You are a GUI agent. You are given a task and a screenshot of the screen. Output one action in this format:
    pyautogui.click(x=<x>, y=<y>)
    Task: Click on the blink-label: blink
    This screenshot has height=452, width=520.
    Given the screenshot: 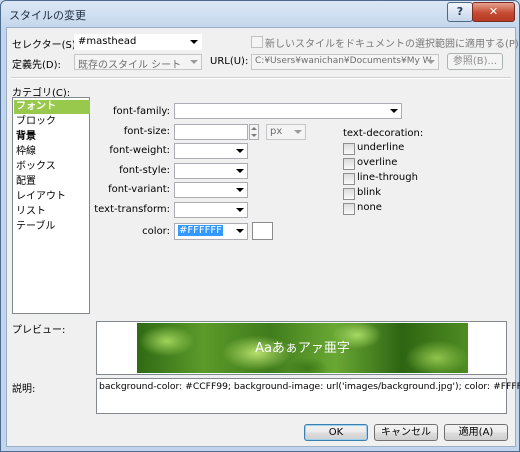 What is the action you would take?
    pyautogui.click(x=369, y=192)
    